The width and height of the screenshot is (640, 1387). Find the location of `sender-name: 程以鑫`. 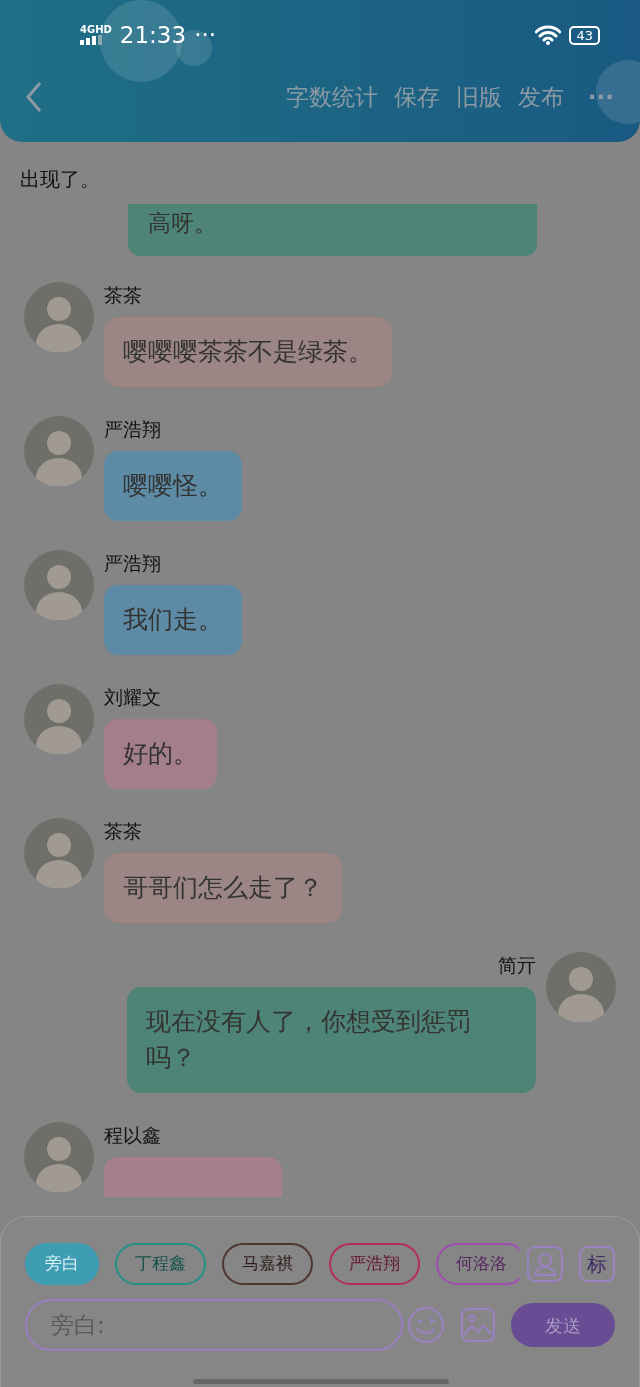

sender-name: 程以鑫 is located at coordinates (133, 1135).